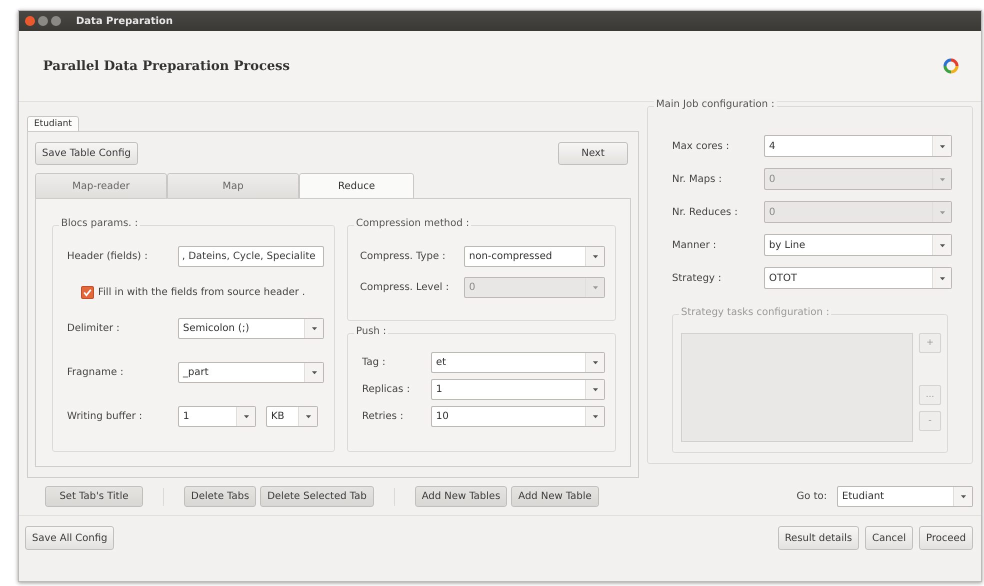 The image size is (984, 586). What do you see at coordinates (889, 538) in the screenshot?
I see `footer-button: Cancel` at bounding box center [889, 538].